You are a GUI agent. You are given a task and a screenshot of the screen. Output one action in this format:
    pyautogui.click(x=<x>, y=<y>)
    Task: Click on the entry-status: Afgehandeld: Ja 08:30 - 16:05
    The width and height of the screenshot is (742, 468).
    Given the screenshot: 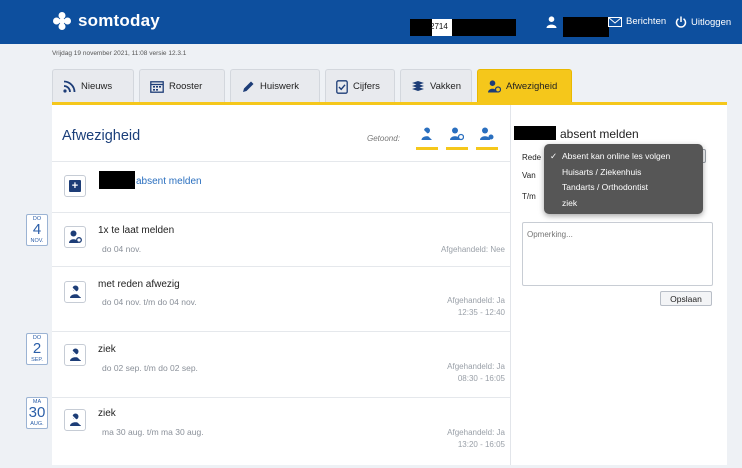 What is the action you would take?
    pyautogui.click(x=476, y=373)
    